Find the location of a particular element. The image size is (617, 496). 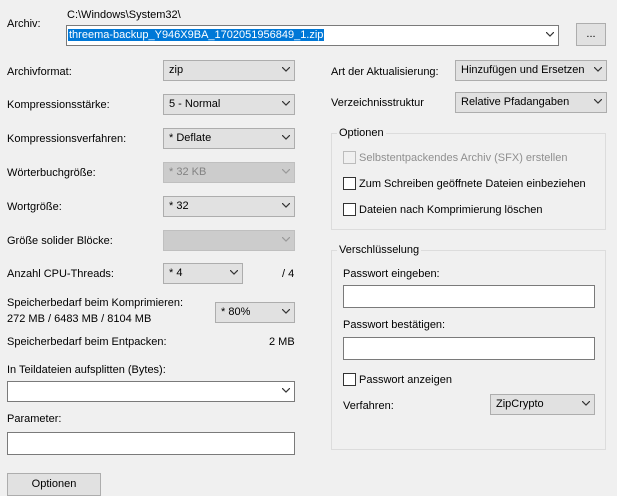

format-label: Archivformat: is located at coordinates (39, 72).